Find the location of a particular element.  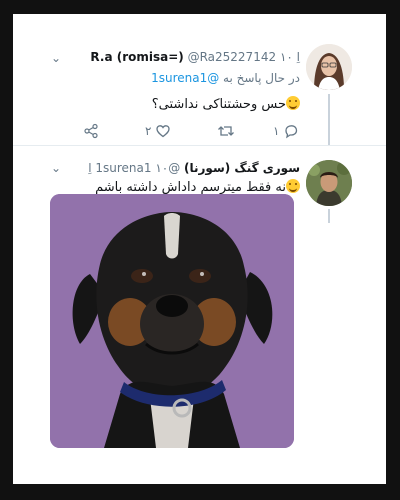

user-handle: @Ra25227142 is located at coordinates (232, 57).